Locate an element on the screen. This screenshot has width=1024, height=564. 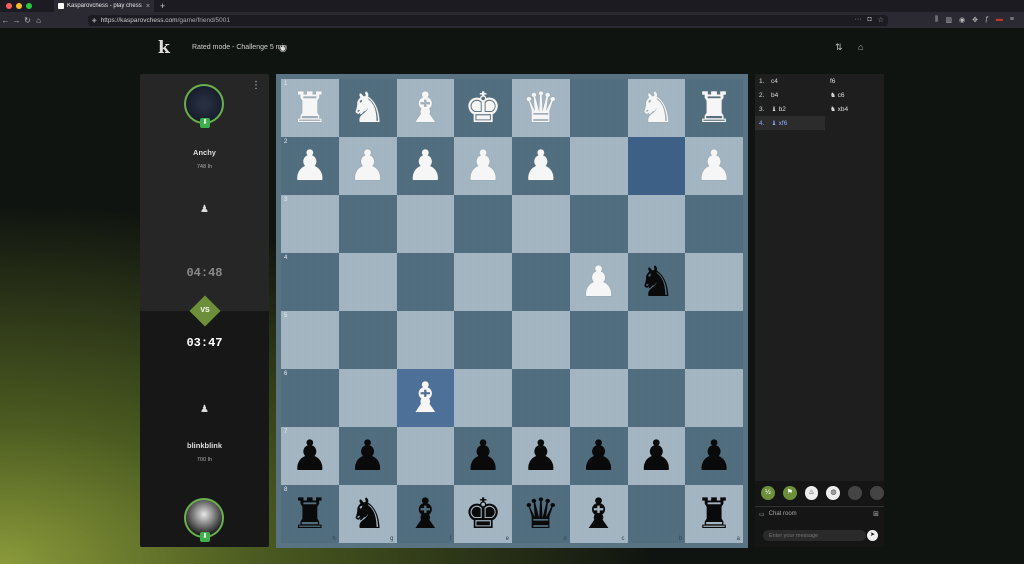
forward-icon: → is located at coordinates (16, 20).